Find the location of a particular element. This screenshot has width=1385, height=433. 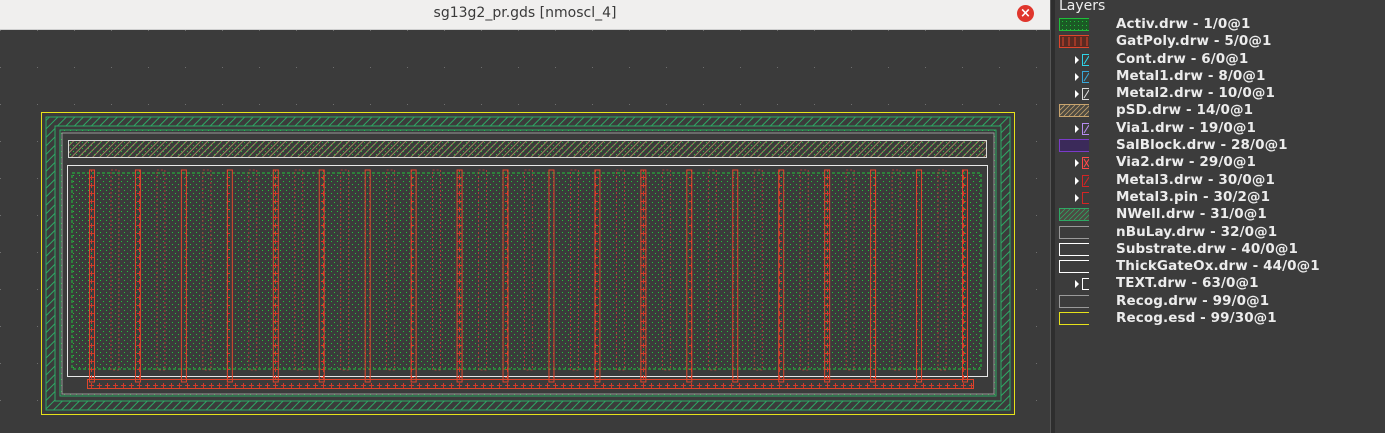

layer-row: Metal3.drw - 30/0@1 is located at coordinates (1220, 180).